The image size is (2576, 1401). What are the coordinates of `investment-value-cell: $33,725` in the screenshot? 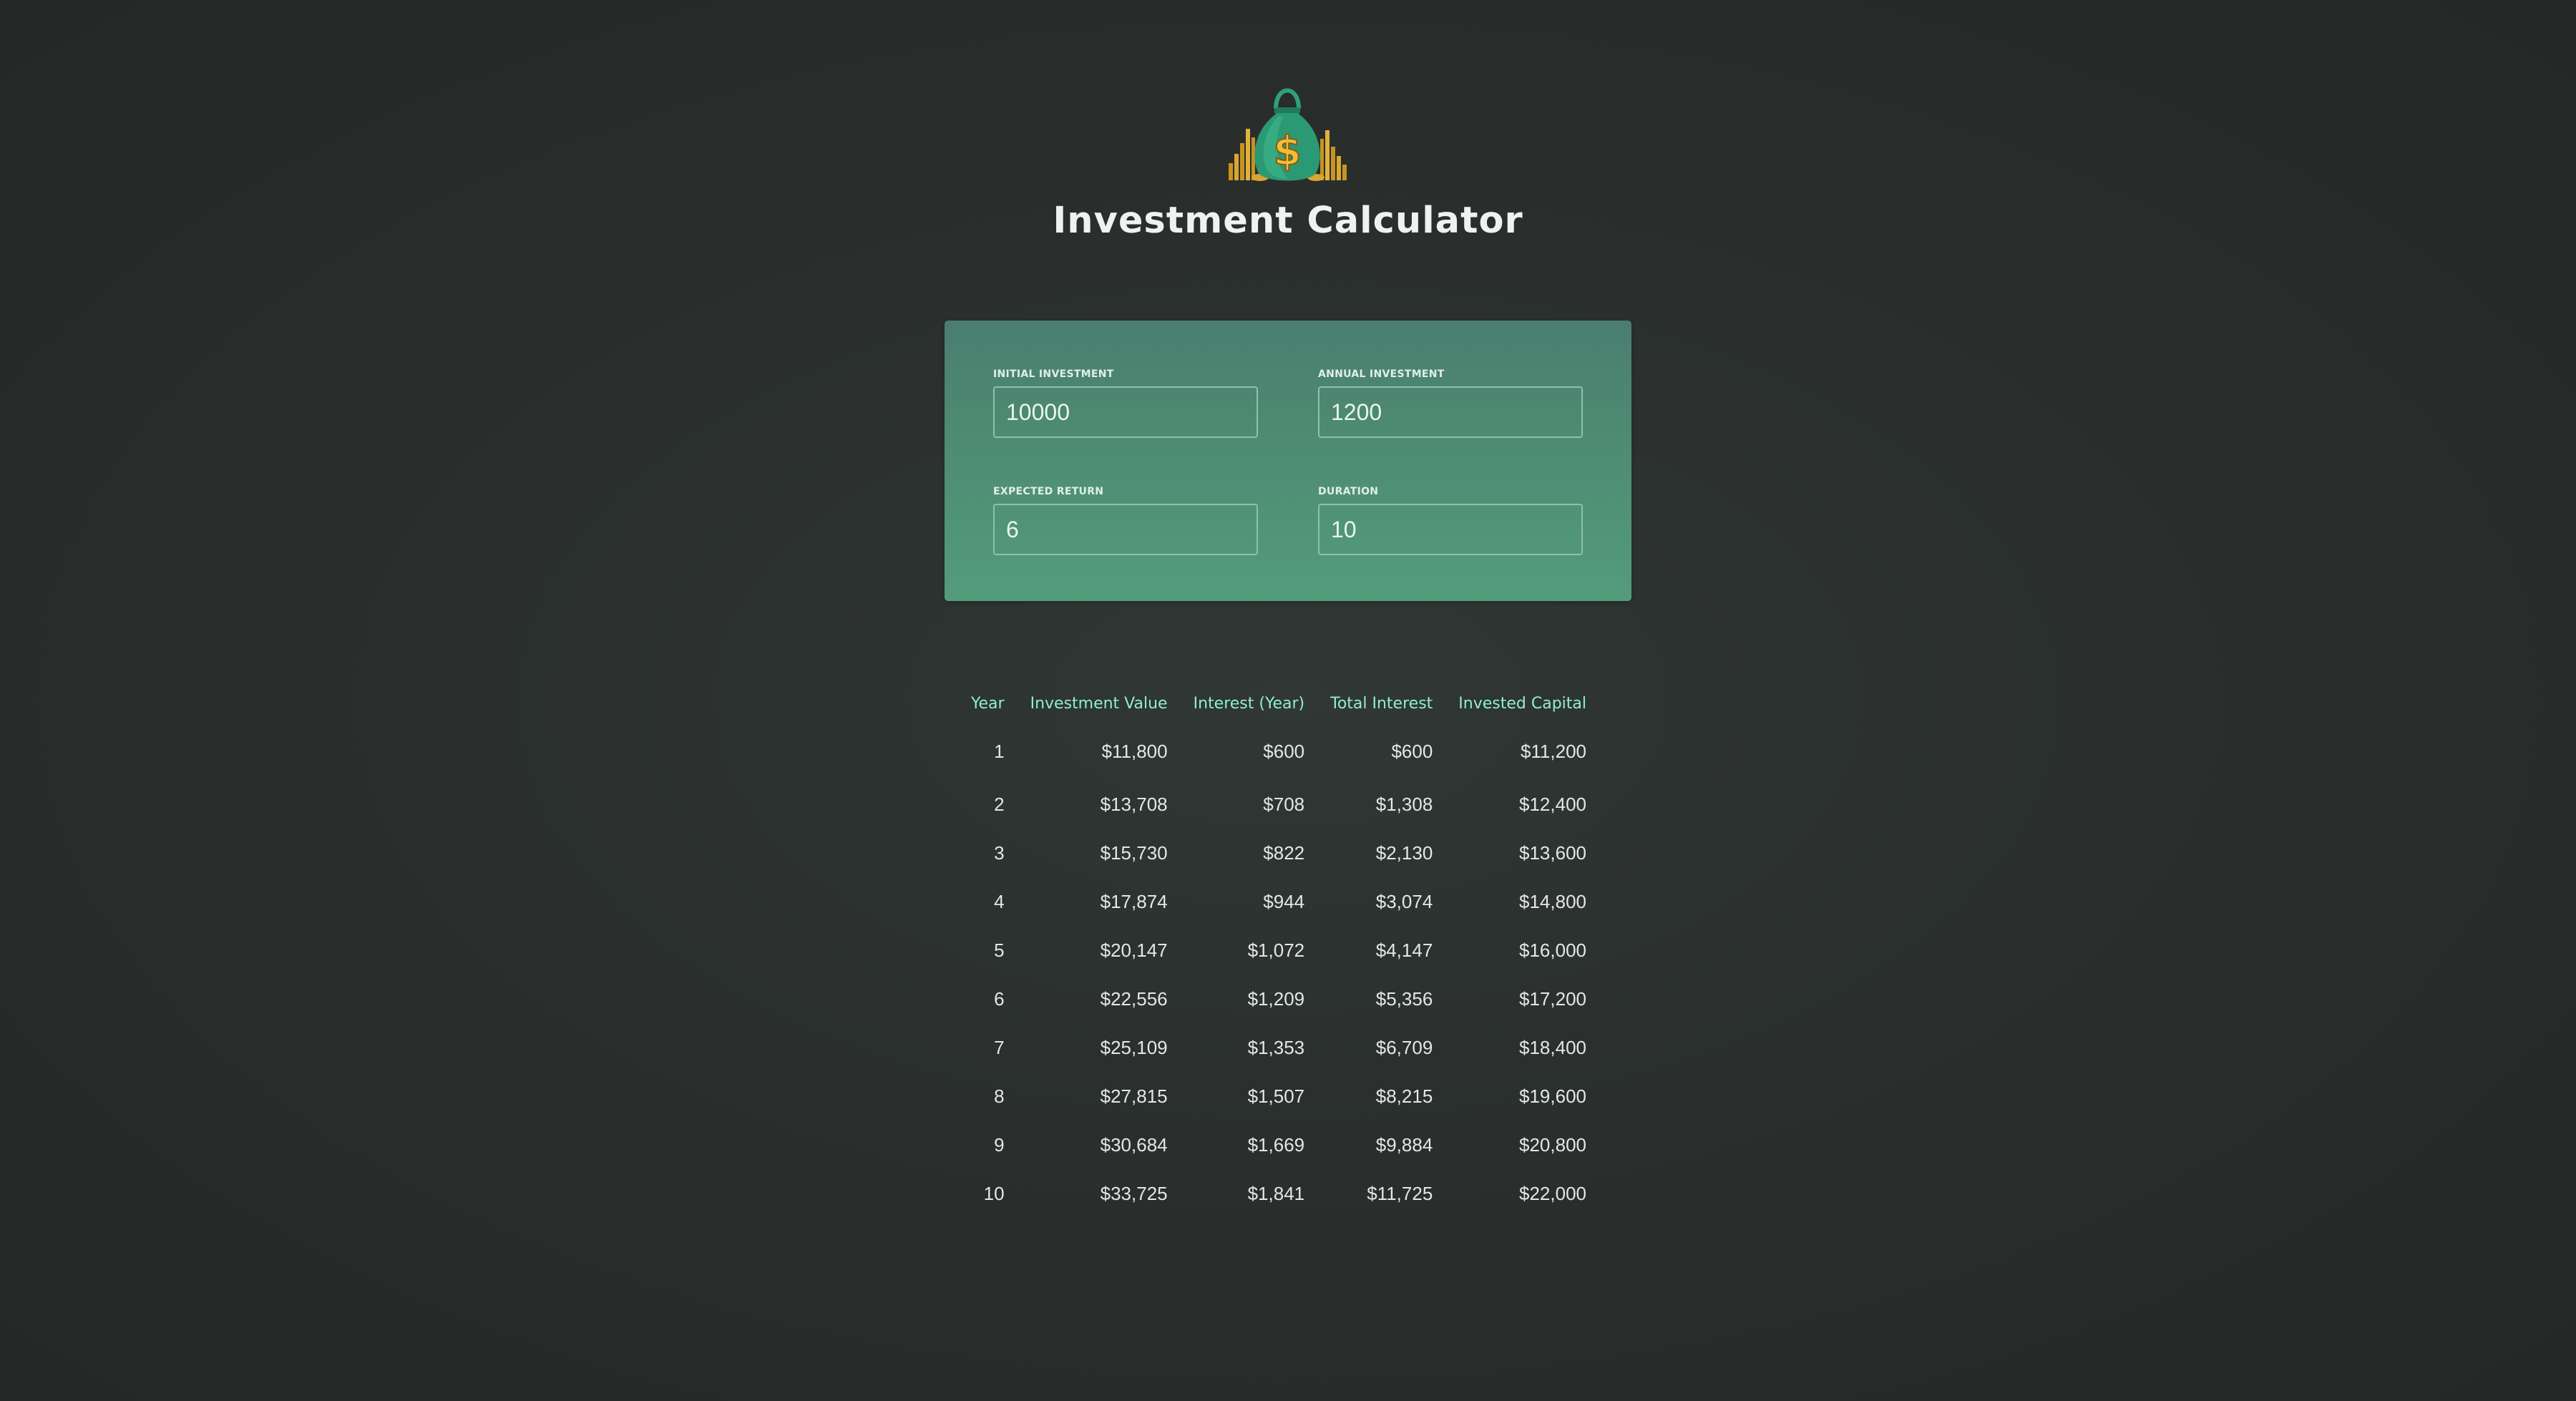 It's located at (1134, 1193).